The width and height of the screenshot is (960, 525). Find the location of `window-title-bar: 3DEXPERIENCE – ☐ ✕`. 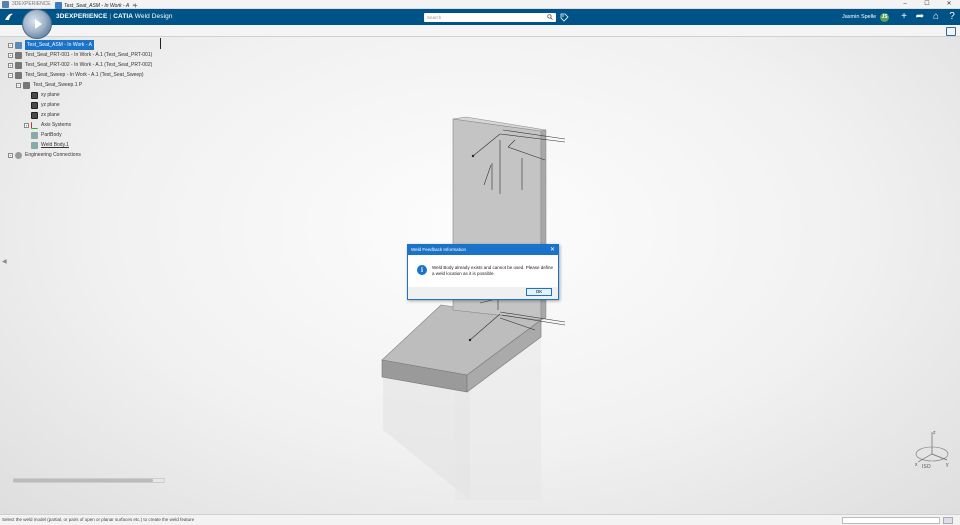

window-title-bar: 3DEXPERIENCE – ☐ ✕ is located at coordinates (480, 4).